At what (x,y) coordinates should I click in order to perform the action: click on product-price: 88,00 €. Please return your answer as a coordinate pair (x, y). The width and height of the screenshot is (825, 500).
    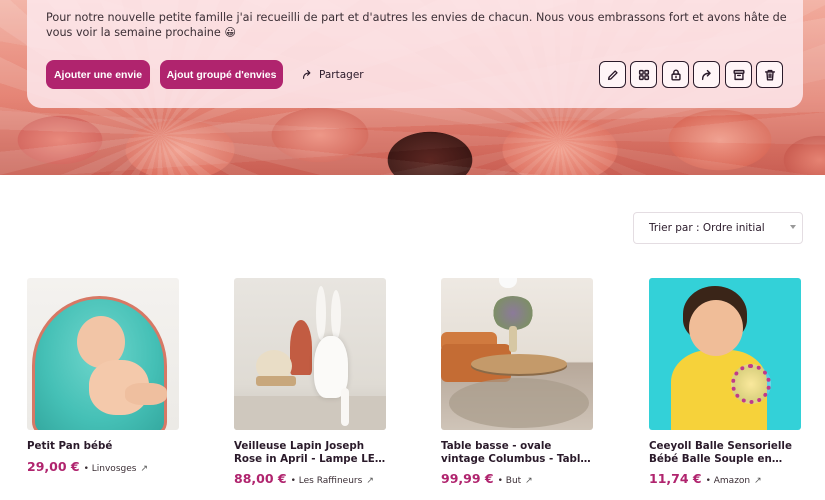
    Looking at the image, I should click on (260, 478).